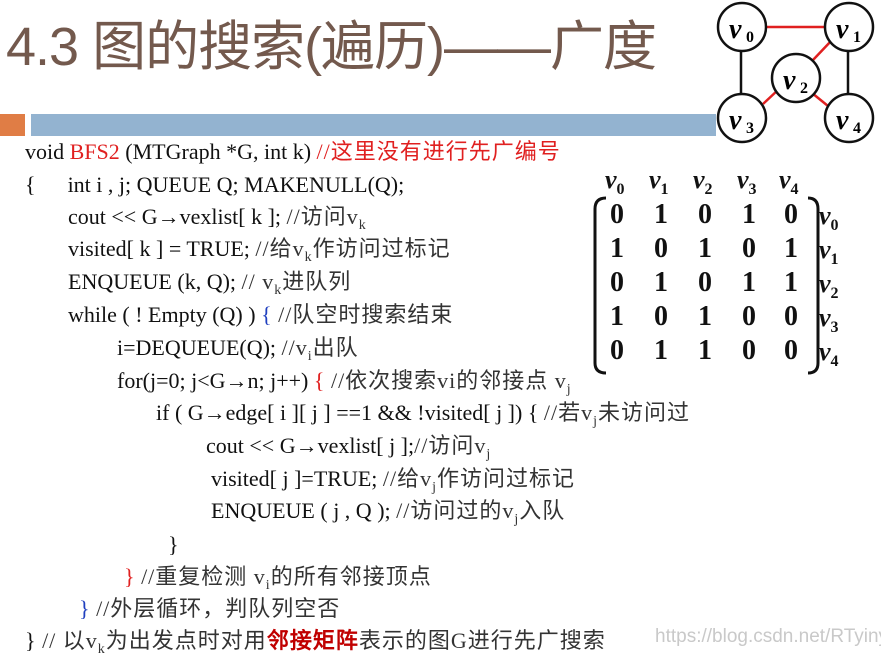 The width and height of the screenshot is (881, 657). What do you see at coordinates (482, 640) in the screenshot?
I see `comment-text: 表示的图G进行先广搜索` at bounding box center [482, 640].